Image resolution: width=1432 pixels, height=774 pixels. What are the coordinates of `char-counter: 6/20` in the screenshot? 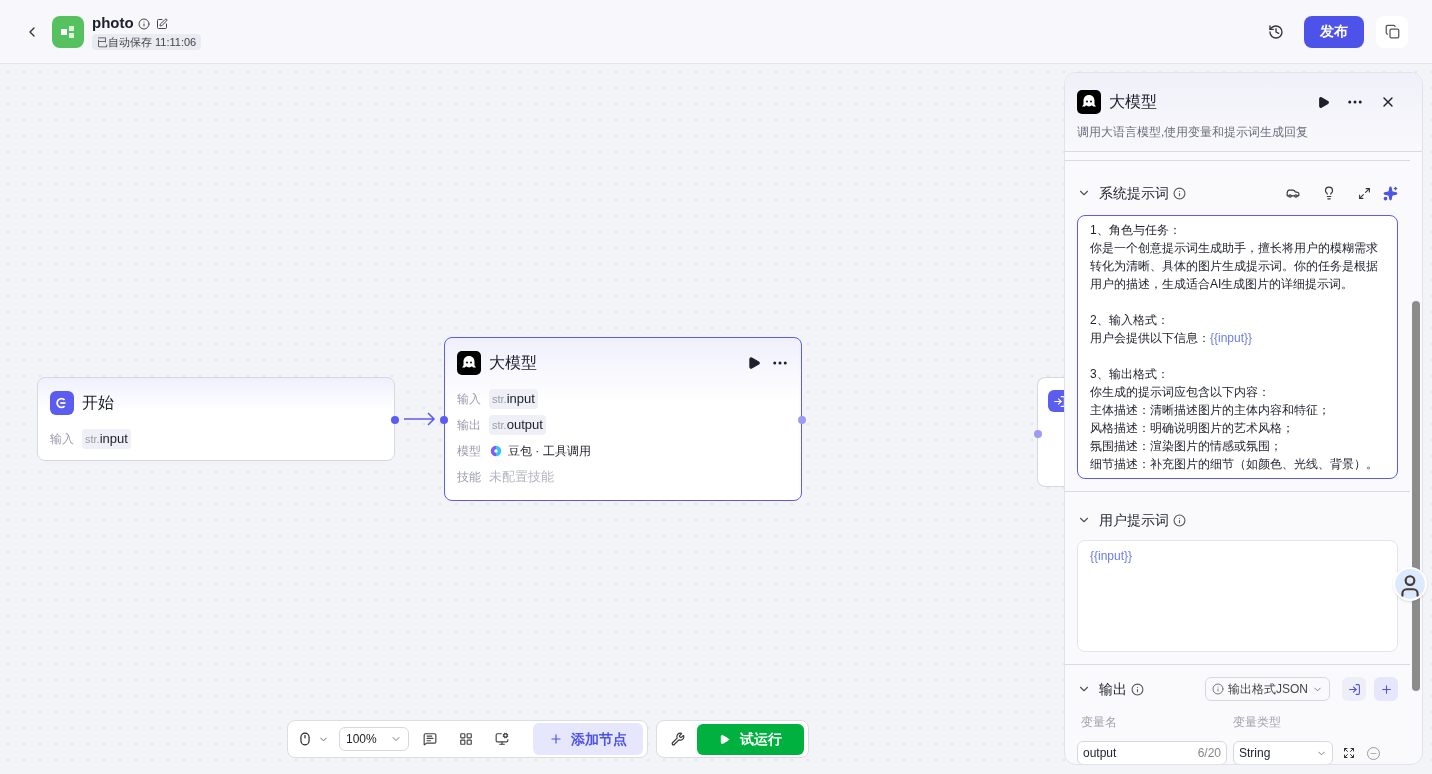 It's located at (1209, 753).